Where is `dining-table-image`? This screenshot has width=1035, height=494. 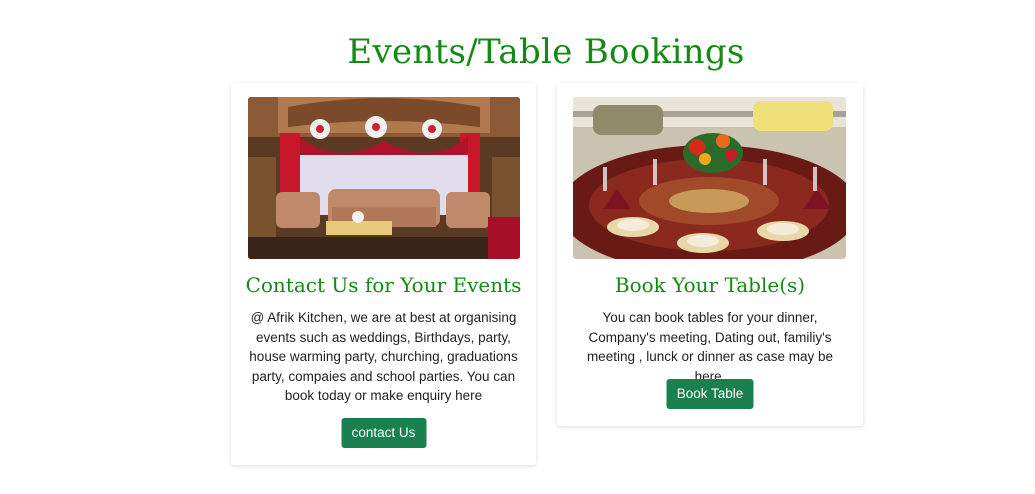
dining-table-image is located at coordinates (709, 178).